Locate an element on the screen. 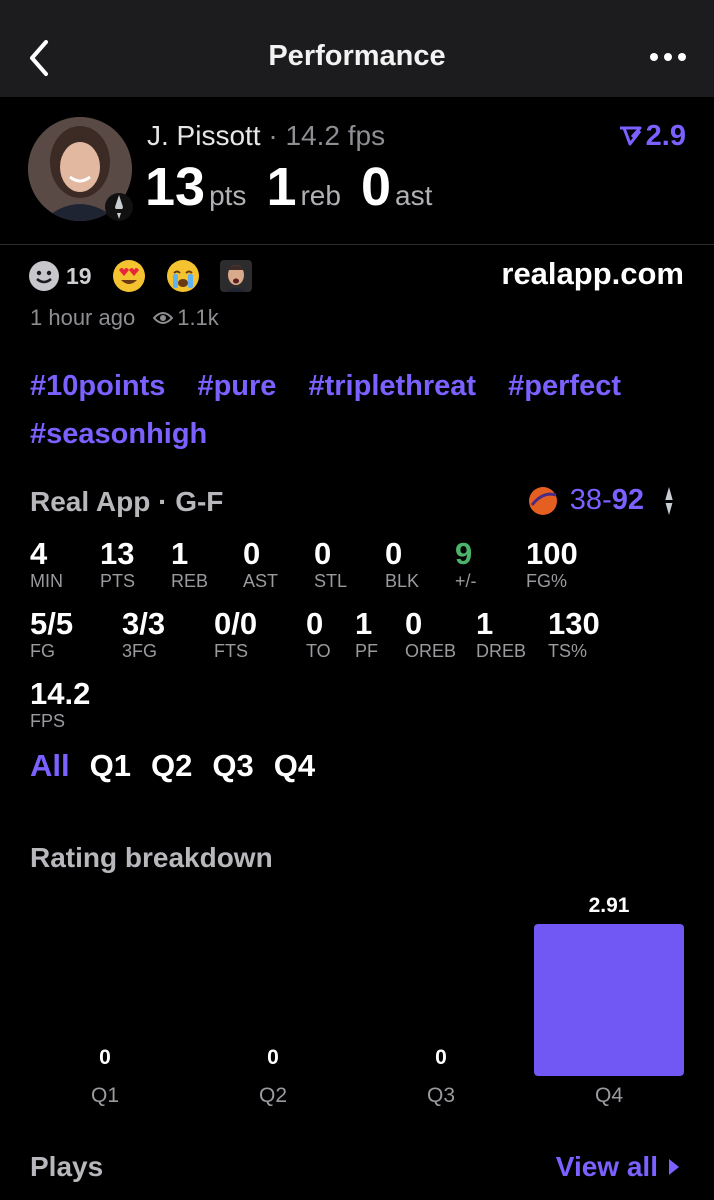 Image resolution: width=714 pixels, height=1200 pixels. stat-blk: 0 BLK is located at coordinates (402, 564).